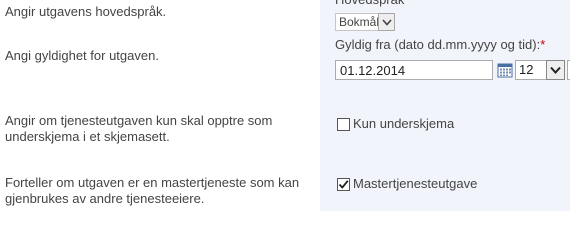 The height and width of the screenshot is (240, 570). I want to click on master-description-line2: gjenbrukes av andre tjenesteeiere., so click(105, 198).